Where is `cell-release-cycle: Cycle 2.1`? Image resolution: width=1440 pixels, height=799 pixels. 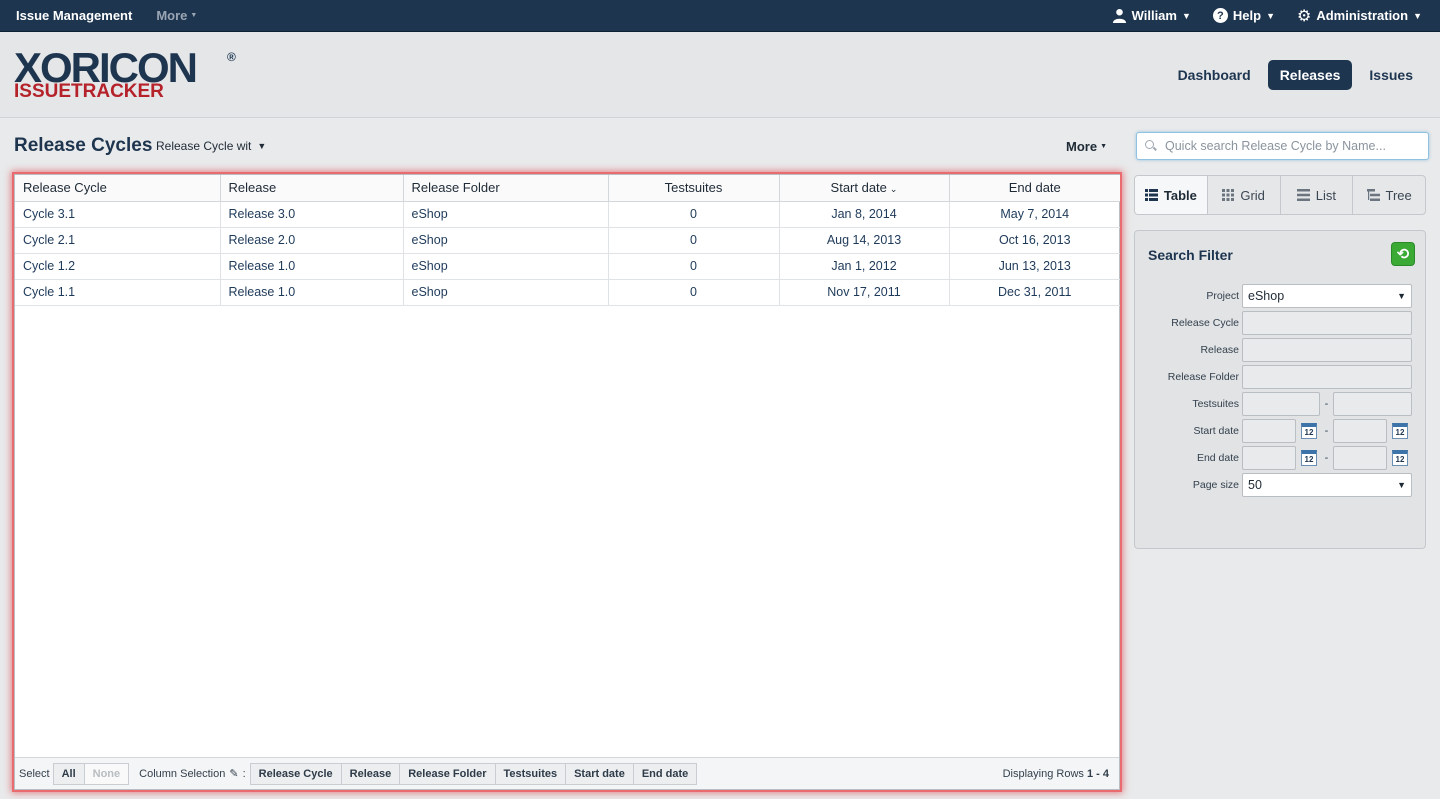 cell-release-cycle: Cycle 2.1 is located at coordinates (118, 240).